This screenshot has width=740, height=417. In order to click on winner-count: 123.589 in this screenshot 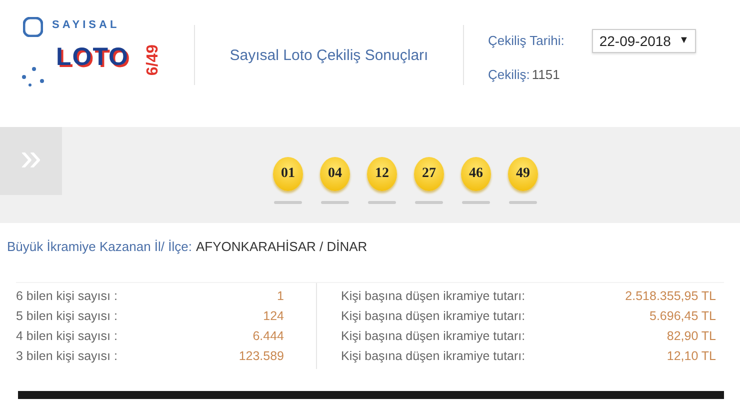, I will do `click(261, 356)`.